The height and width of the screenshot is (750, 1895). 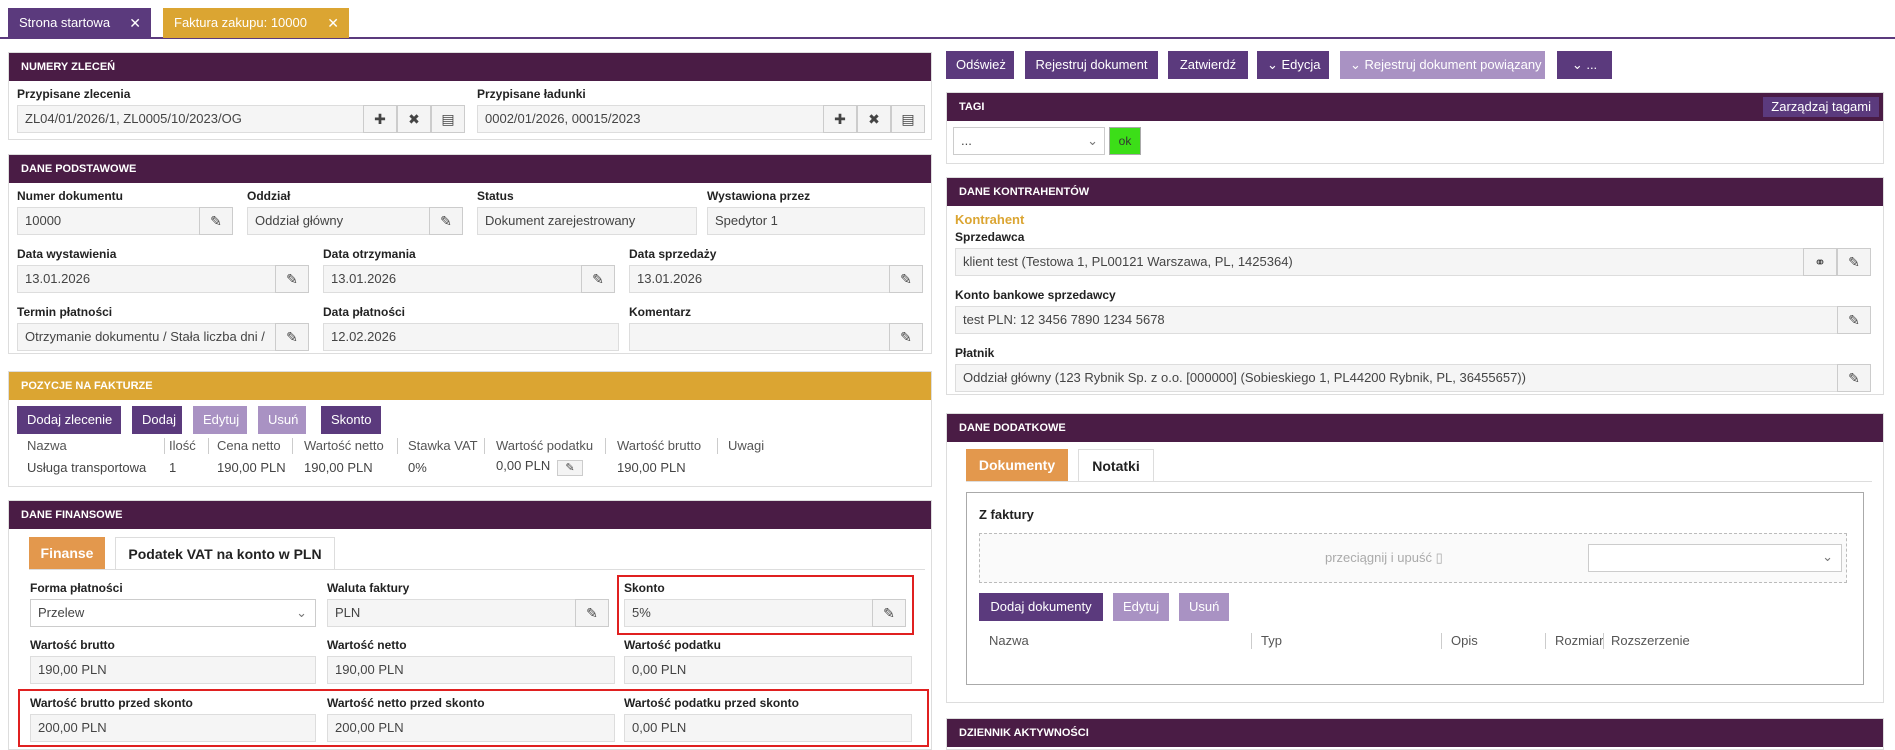 What do you see at coordinates (1415, 428) in the screenshot?
I see `additional-header: DANE DODATKOWE` at bounding box center [1415, 428].